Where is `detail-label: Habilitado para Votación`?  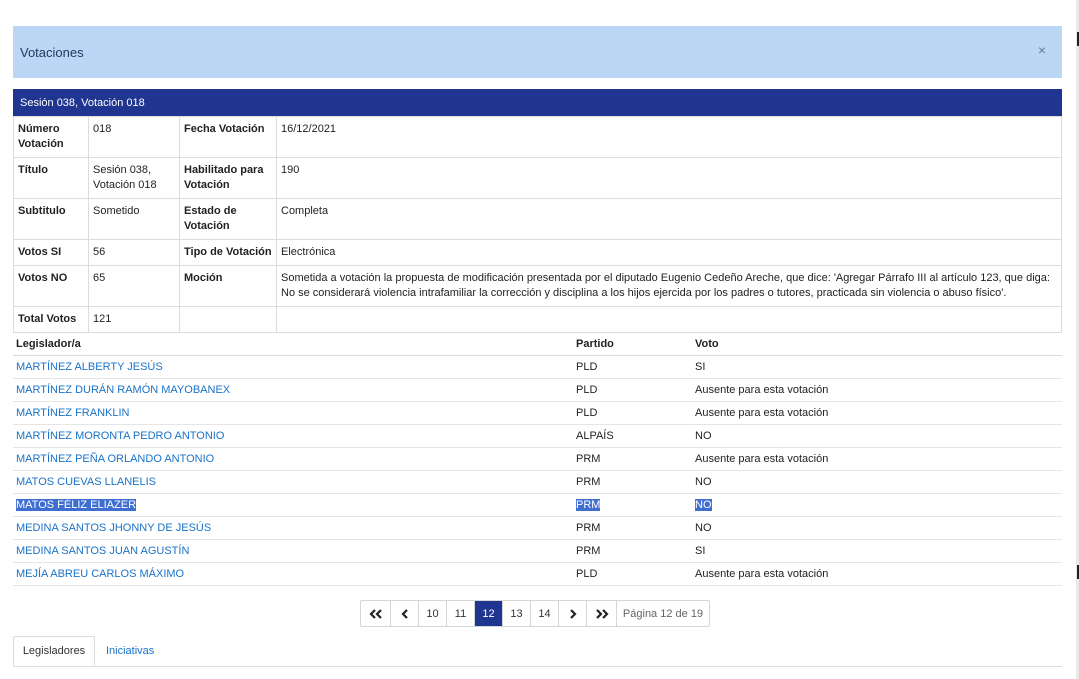
detail-label: Habilitado para Votación is located at coordinates (228, 178).